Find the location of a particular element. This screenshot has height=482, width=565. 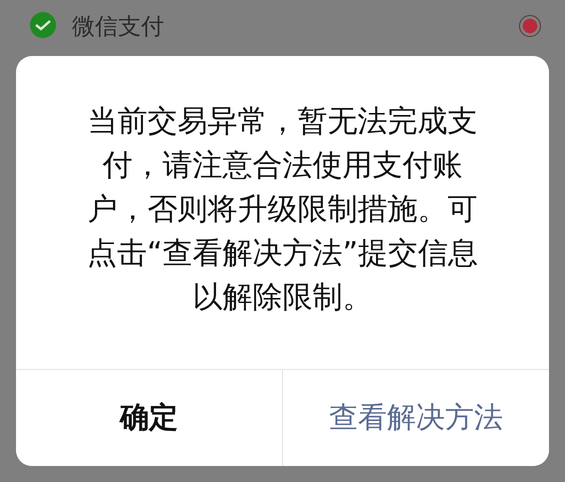

radio-button is located at coordinates (530, 26).